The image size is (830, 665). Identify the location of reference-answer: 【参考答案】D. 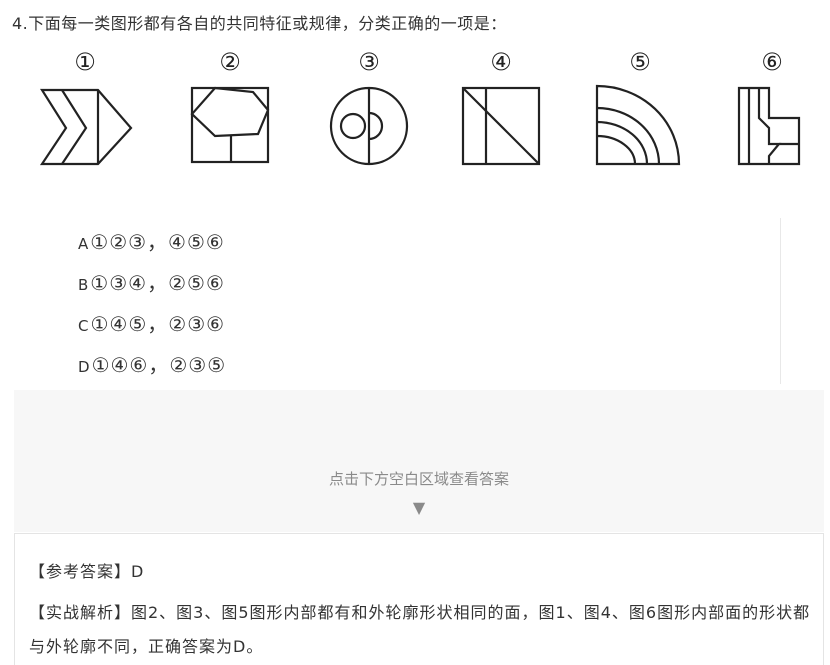
(87, 571).